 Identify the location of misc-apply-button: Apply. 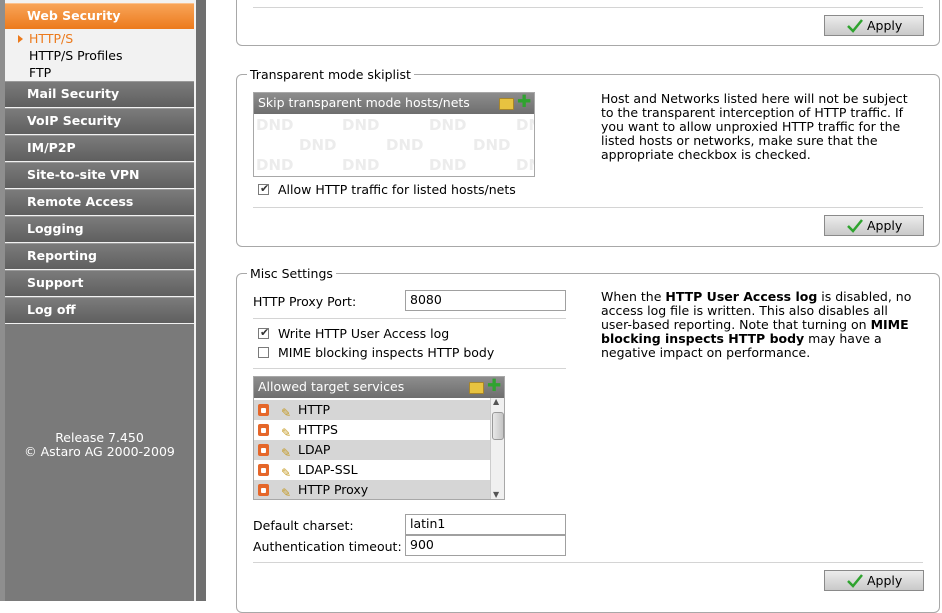
(874, 580).